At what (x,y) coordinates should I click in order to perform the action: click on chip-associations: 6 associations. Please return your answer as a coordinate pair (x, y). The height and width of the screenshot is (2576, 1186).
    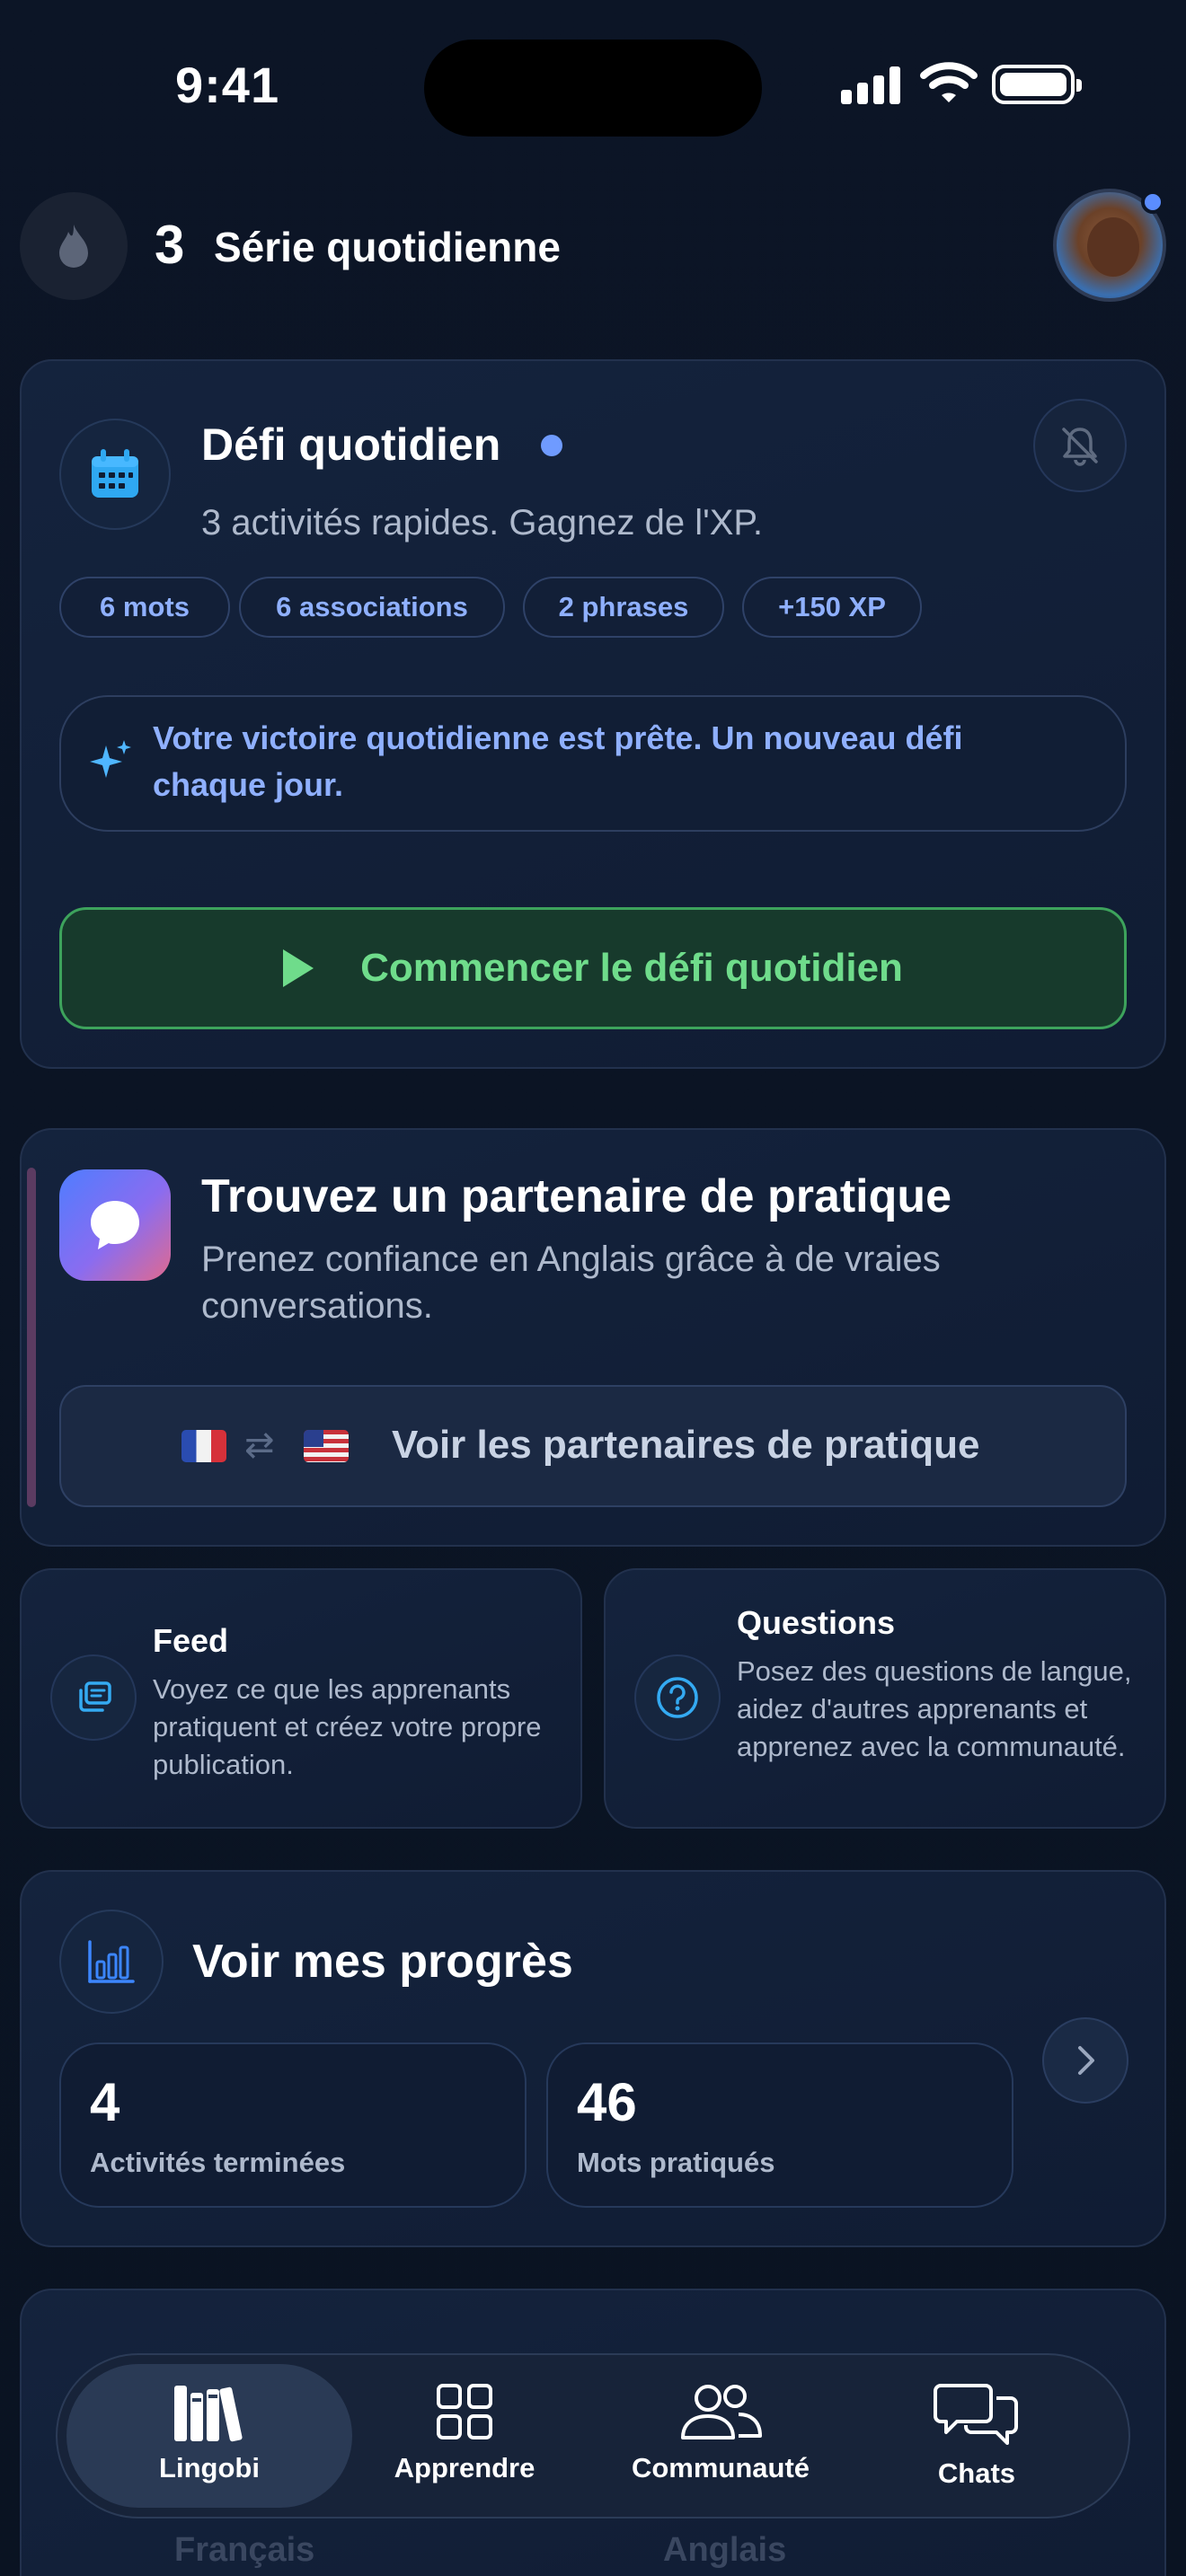
    Looking at the image, I should click on (372, 607).